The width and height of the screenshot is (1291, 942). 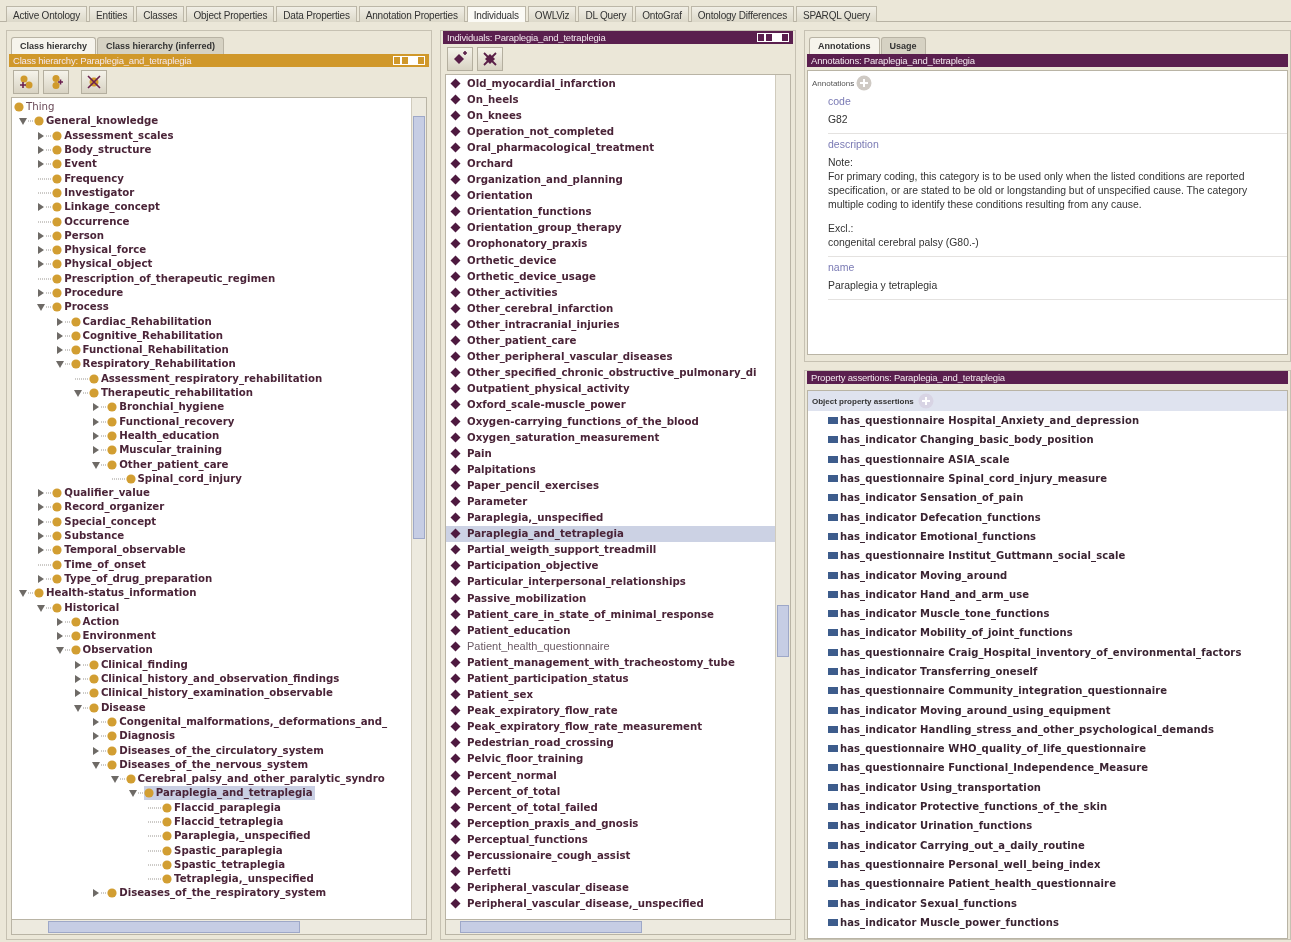 What do you see at coordinates (610, 662) in the screenshot?
I see `individual-item: Patient_management_with_tracheostomy_tube` at bounding box center [610, 662].